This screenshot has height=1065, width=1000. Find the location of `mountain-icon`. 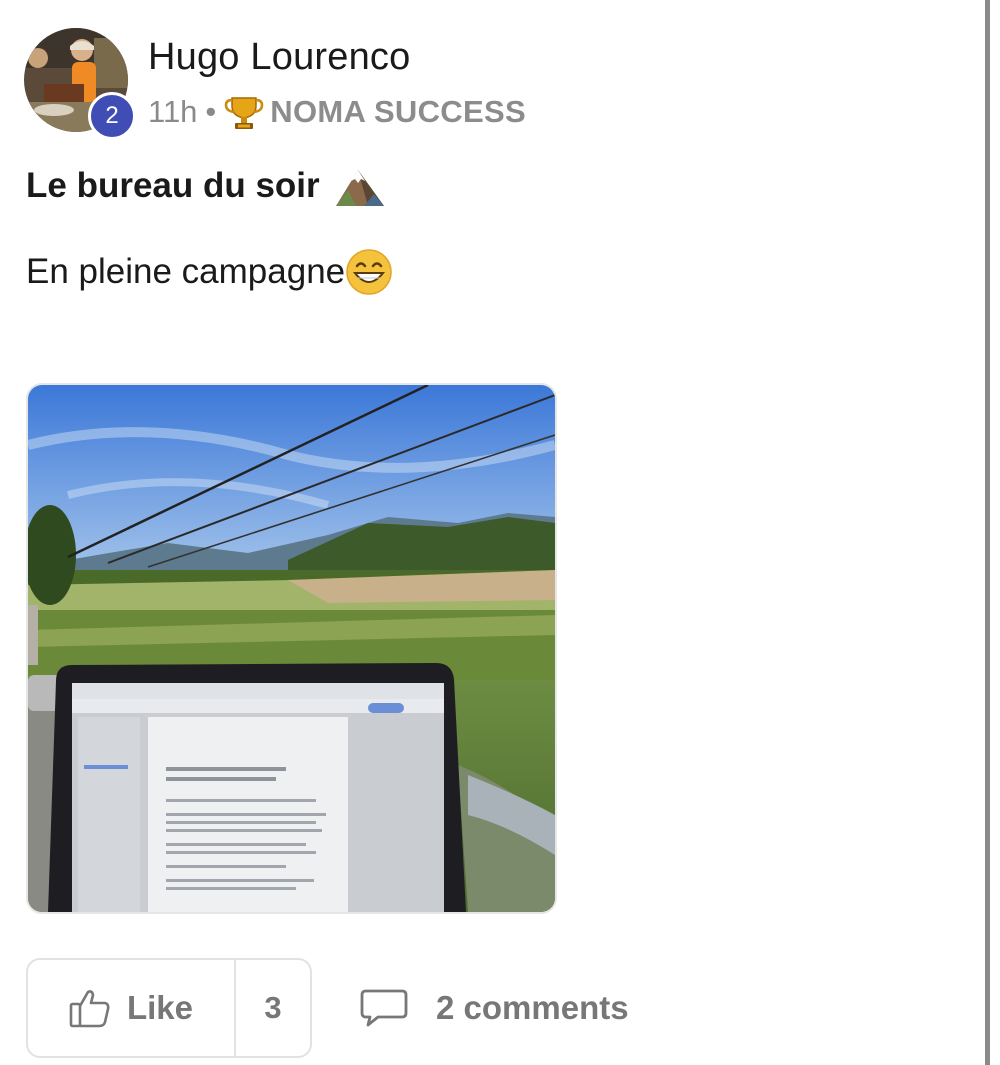

mountain-icon is located at coordinates (359, 188).